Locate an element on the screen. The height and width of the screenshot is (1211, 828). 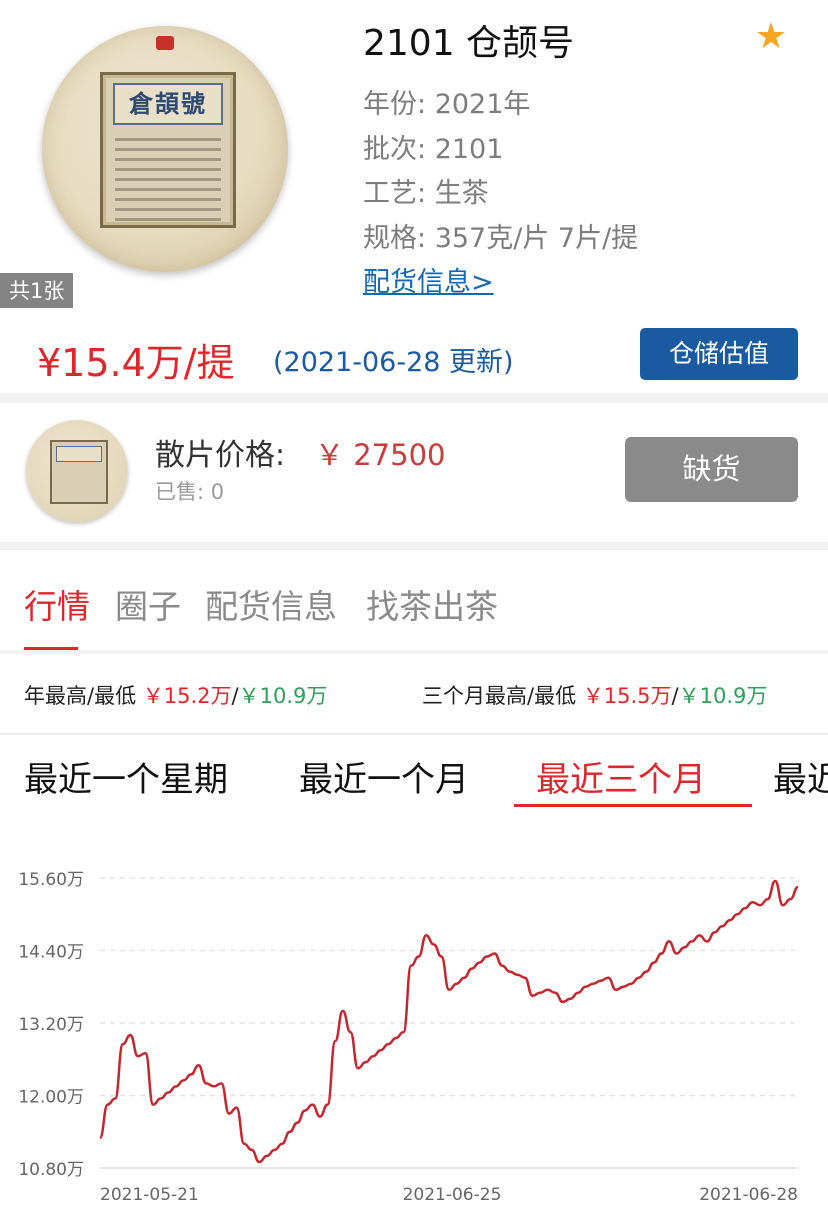
cake-label-text-lines is located at coordinates (168, 179).